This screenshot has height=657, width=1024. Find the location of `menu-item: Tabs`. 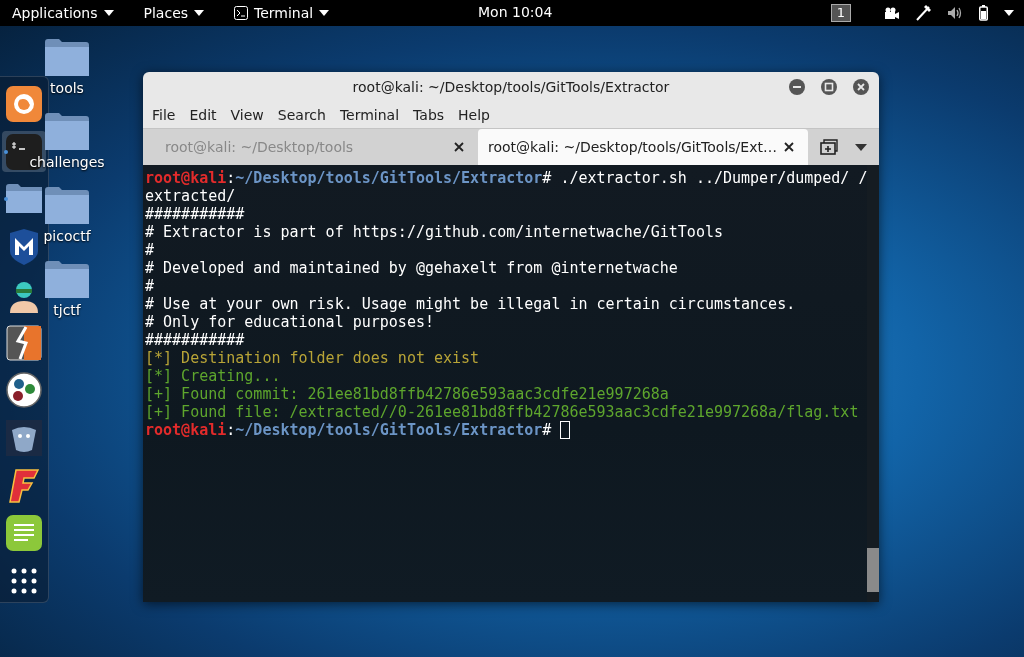

menu-item: Tabs is located at coordinates (429, 115).